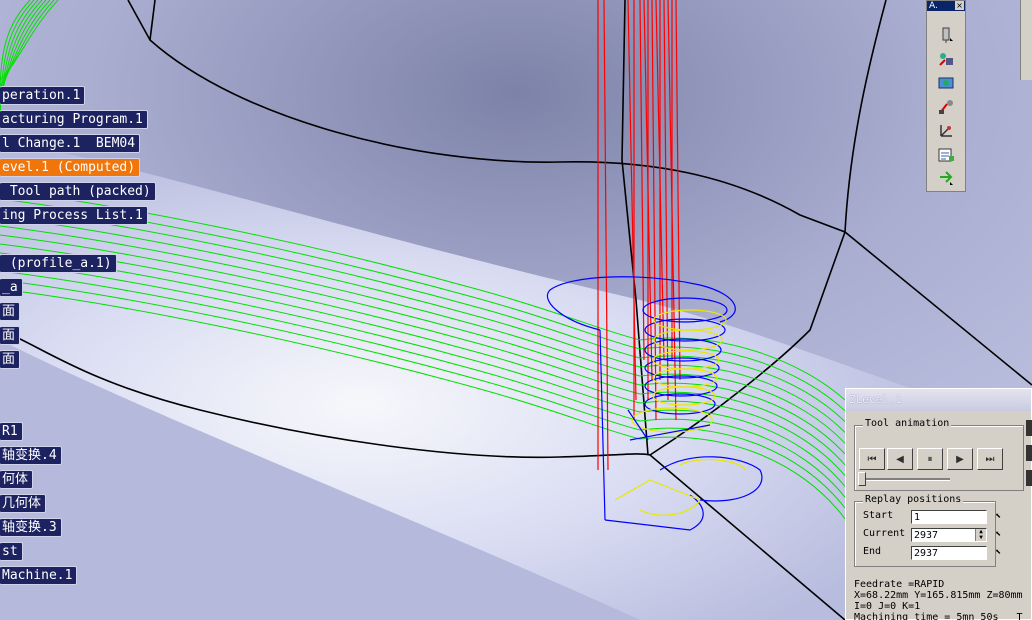  Describe the element at coordinates (70, 143) in the screenshot. I see `tree-node: l Change.1 BEM04` at that location.